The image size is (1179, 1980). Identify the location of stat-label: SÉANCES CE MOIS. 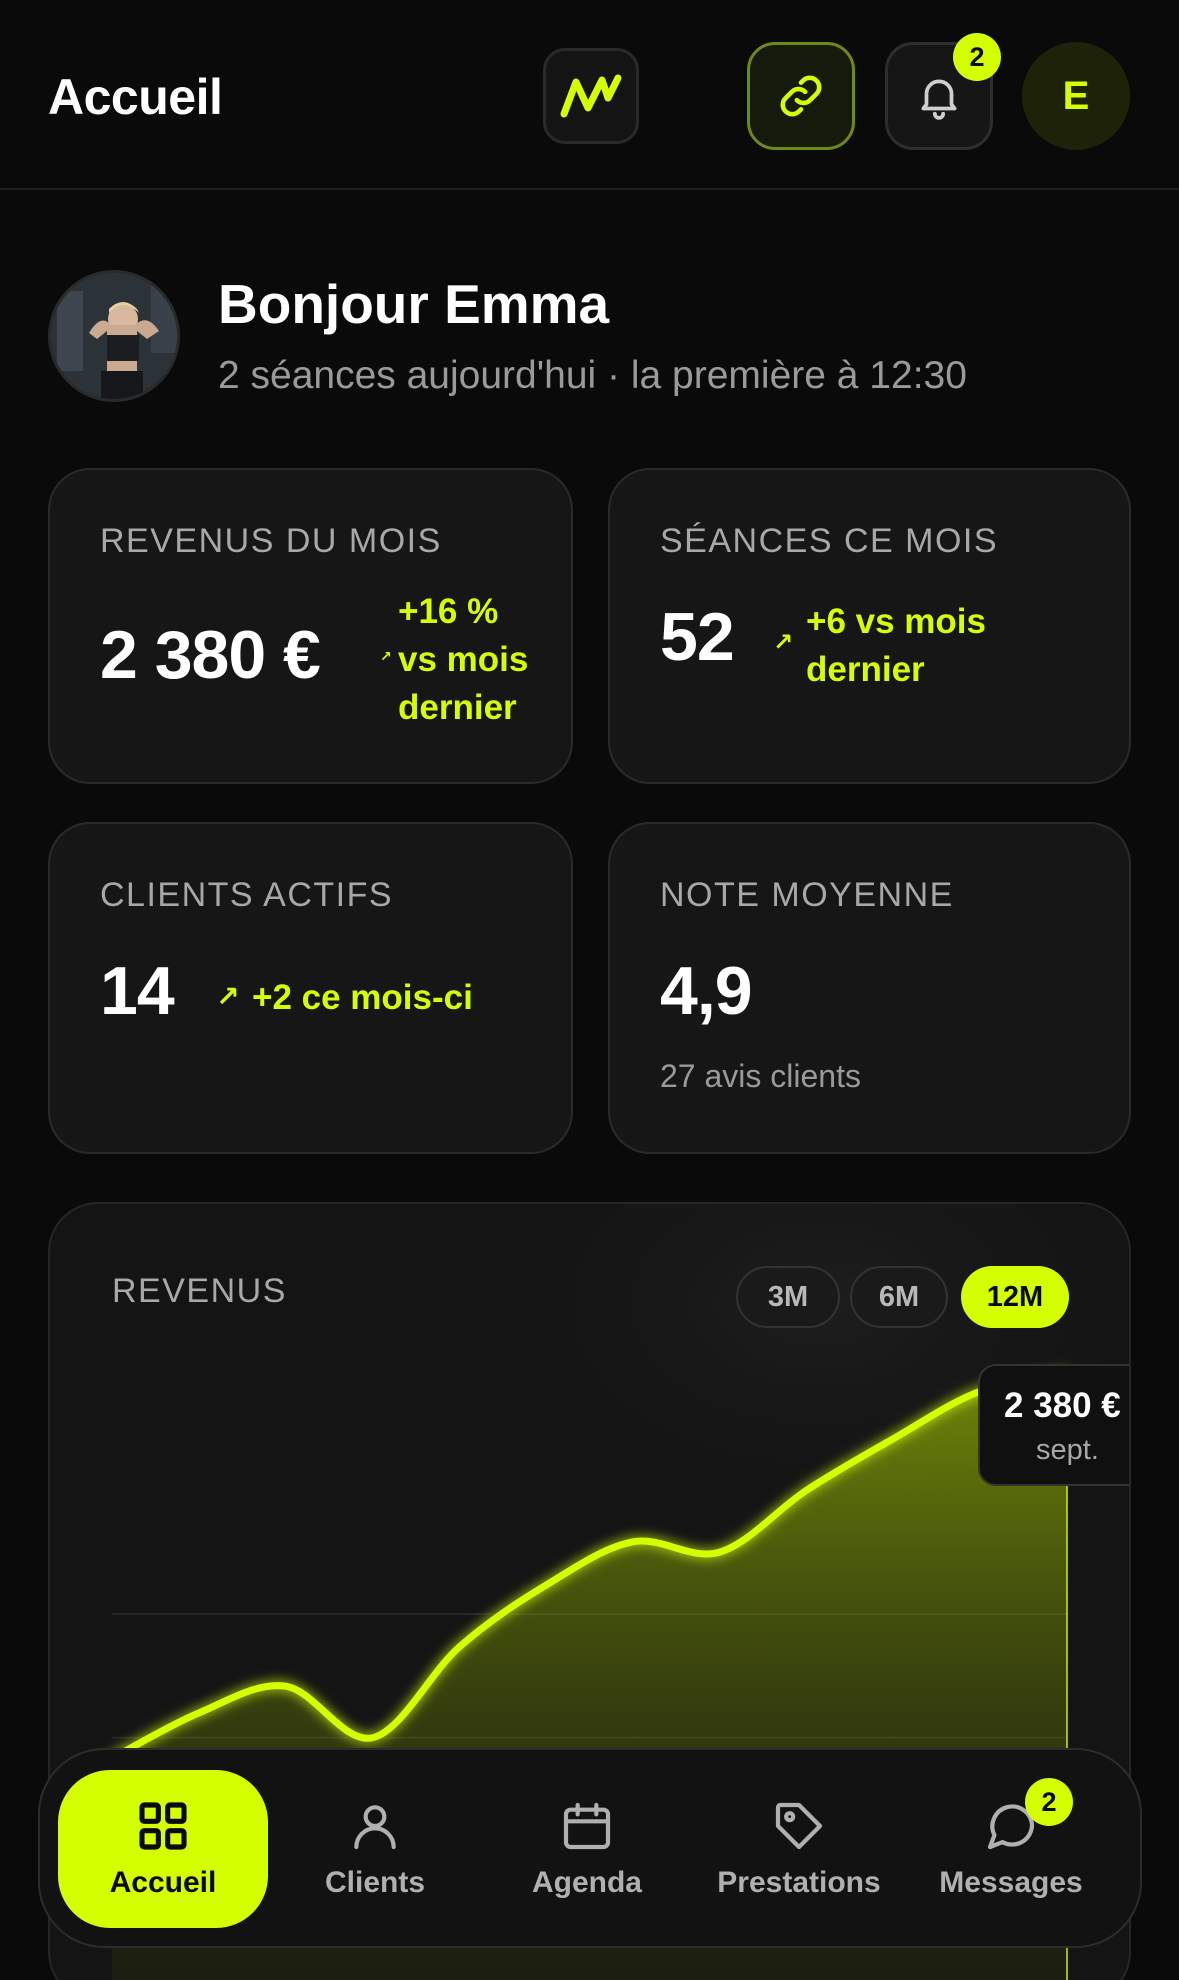
(829, 541).